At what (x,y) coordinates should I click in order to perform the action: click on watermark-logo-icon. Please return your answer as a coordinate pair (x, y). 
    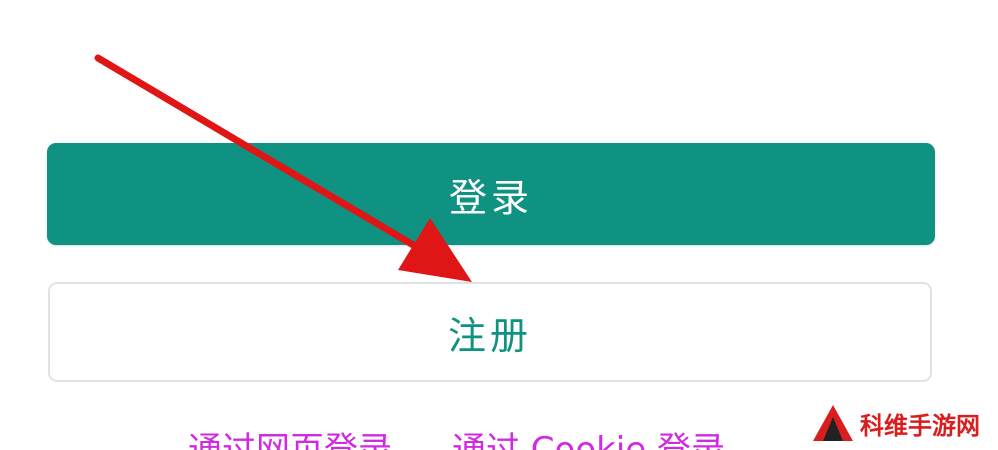
    Looking at the image, I should click on (833, 423).